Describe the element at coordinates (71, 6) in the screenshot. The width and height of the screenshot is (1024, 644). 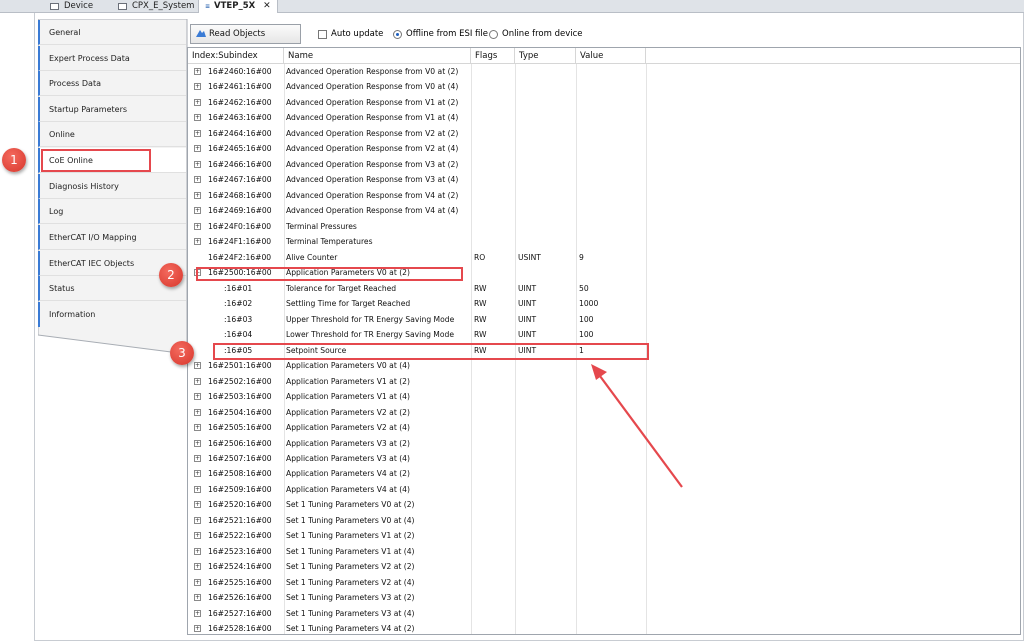
I see `tab-device: Device` at that location.